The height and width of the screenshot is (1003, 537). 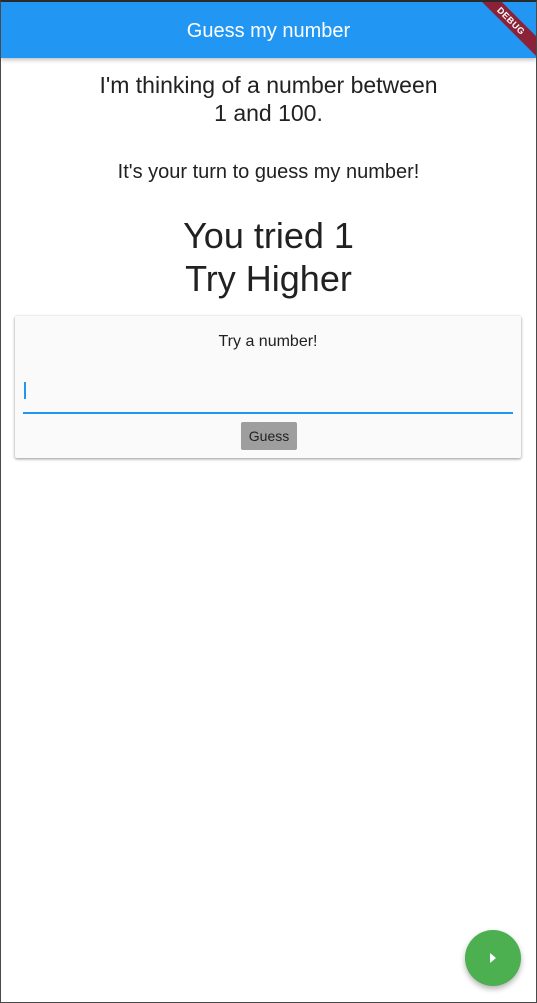 I want to click on guess-card: Try a number! Guess, so click(x=268, y=387).